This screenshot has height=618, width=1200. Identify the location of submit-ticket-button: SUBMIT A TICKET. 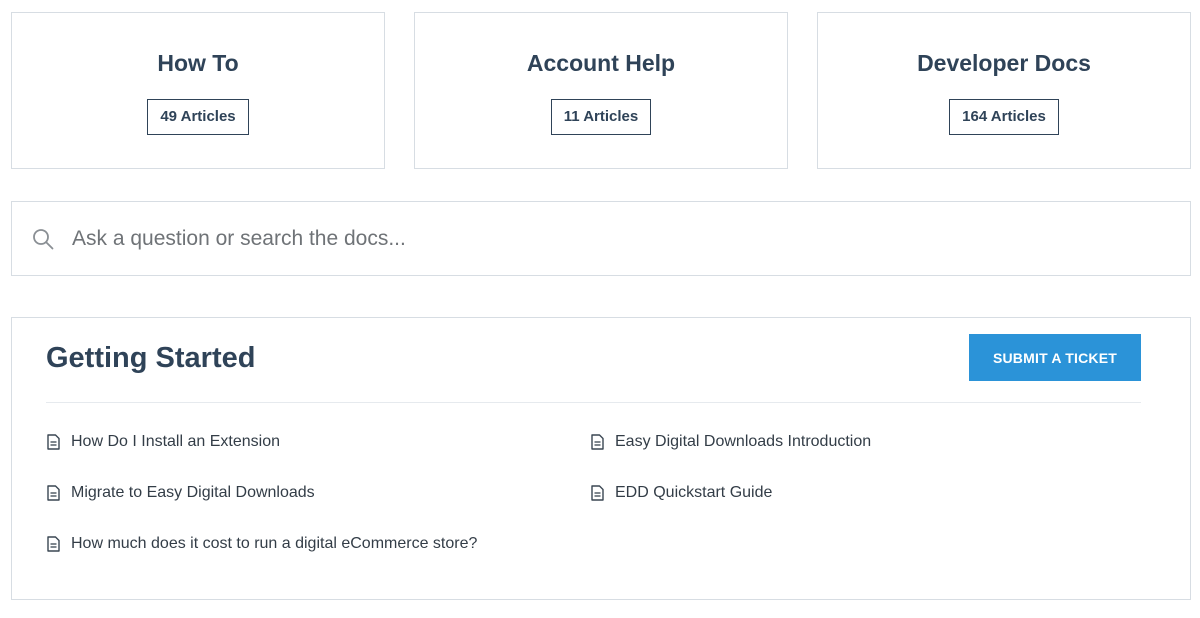
(1055, 357).